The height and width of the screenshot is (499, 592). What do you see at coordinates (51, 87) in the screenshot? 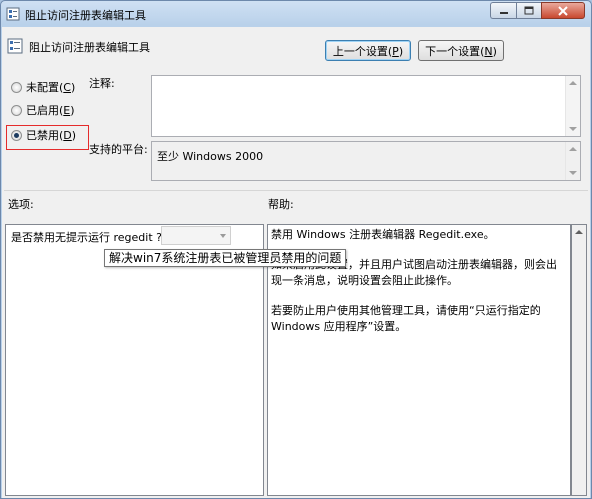
I see `radio-label: 未配置(C)` at bounding box center [51, 87].